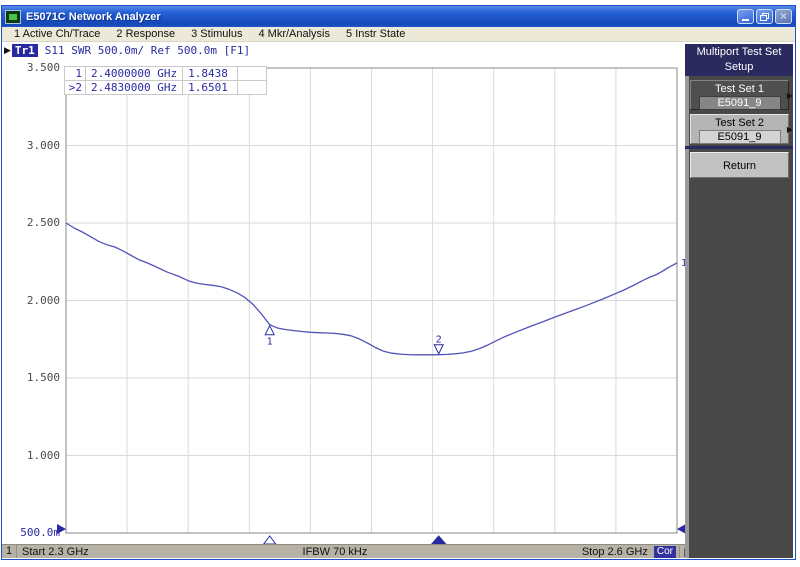 This screenshot has width=800, height=567. What do you see at coordinates (745, 20) in the screenshot?
I see `minimize-icon` at bounding box center [745, 20].